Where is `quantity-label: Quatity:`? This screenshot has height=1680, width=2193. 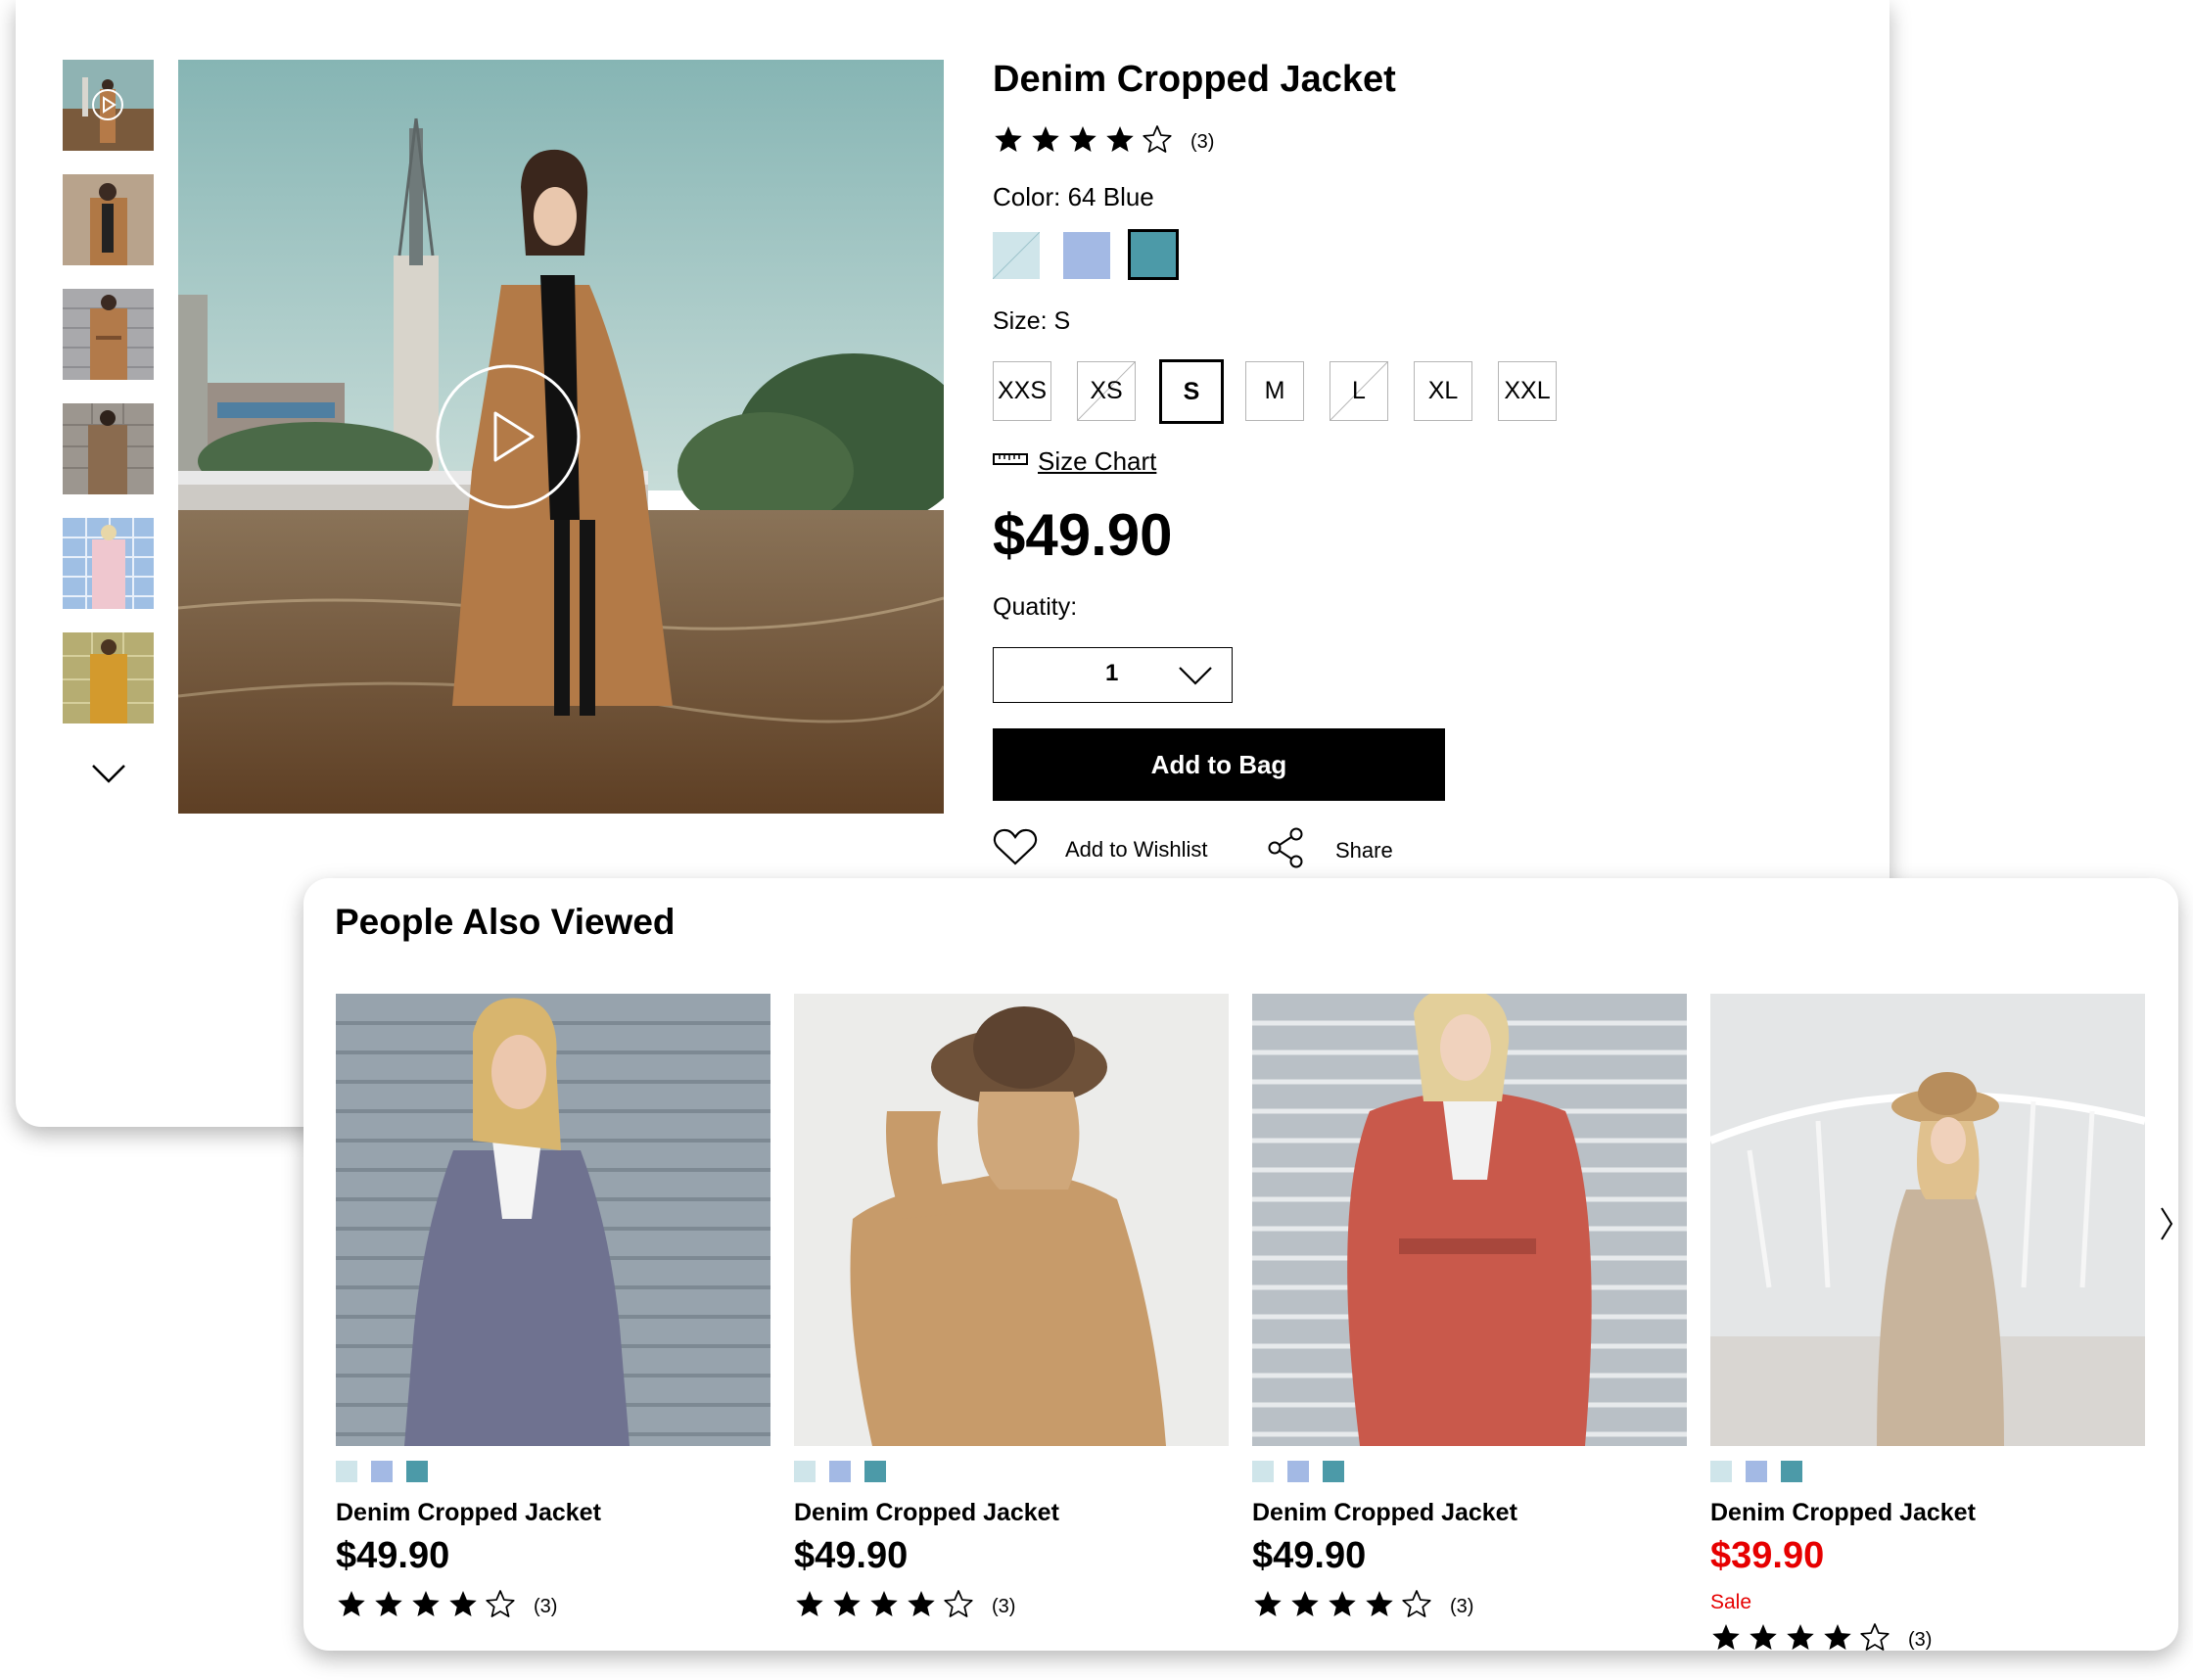 quantity-label: Quatity: is located at coordinates (1035, 607).